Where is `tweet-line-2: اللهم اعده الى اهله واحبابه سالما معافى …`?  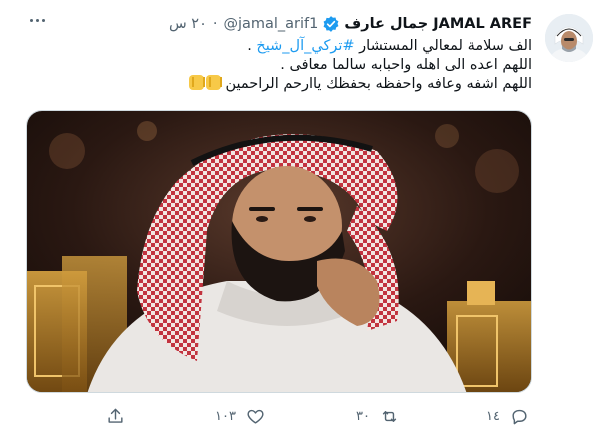 tweet-line-2: اللهم اعده الى اهله واحبابه سالما معافى … is located at coordinates (406, 65).